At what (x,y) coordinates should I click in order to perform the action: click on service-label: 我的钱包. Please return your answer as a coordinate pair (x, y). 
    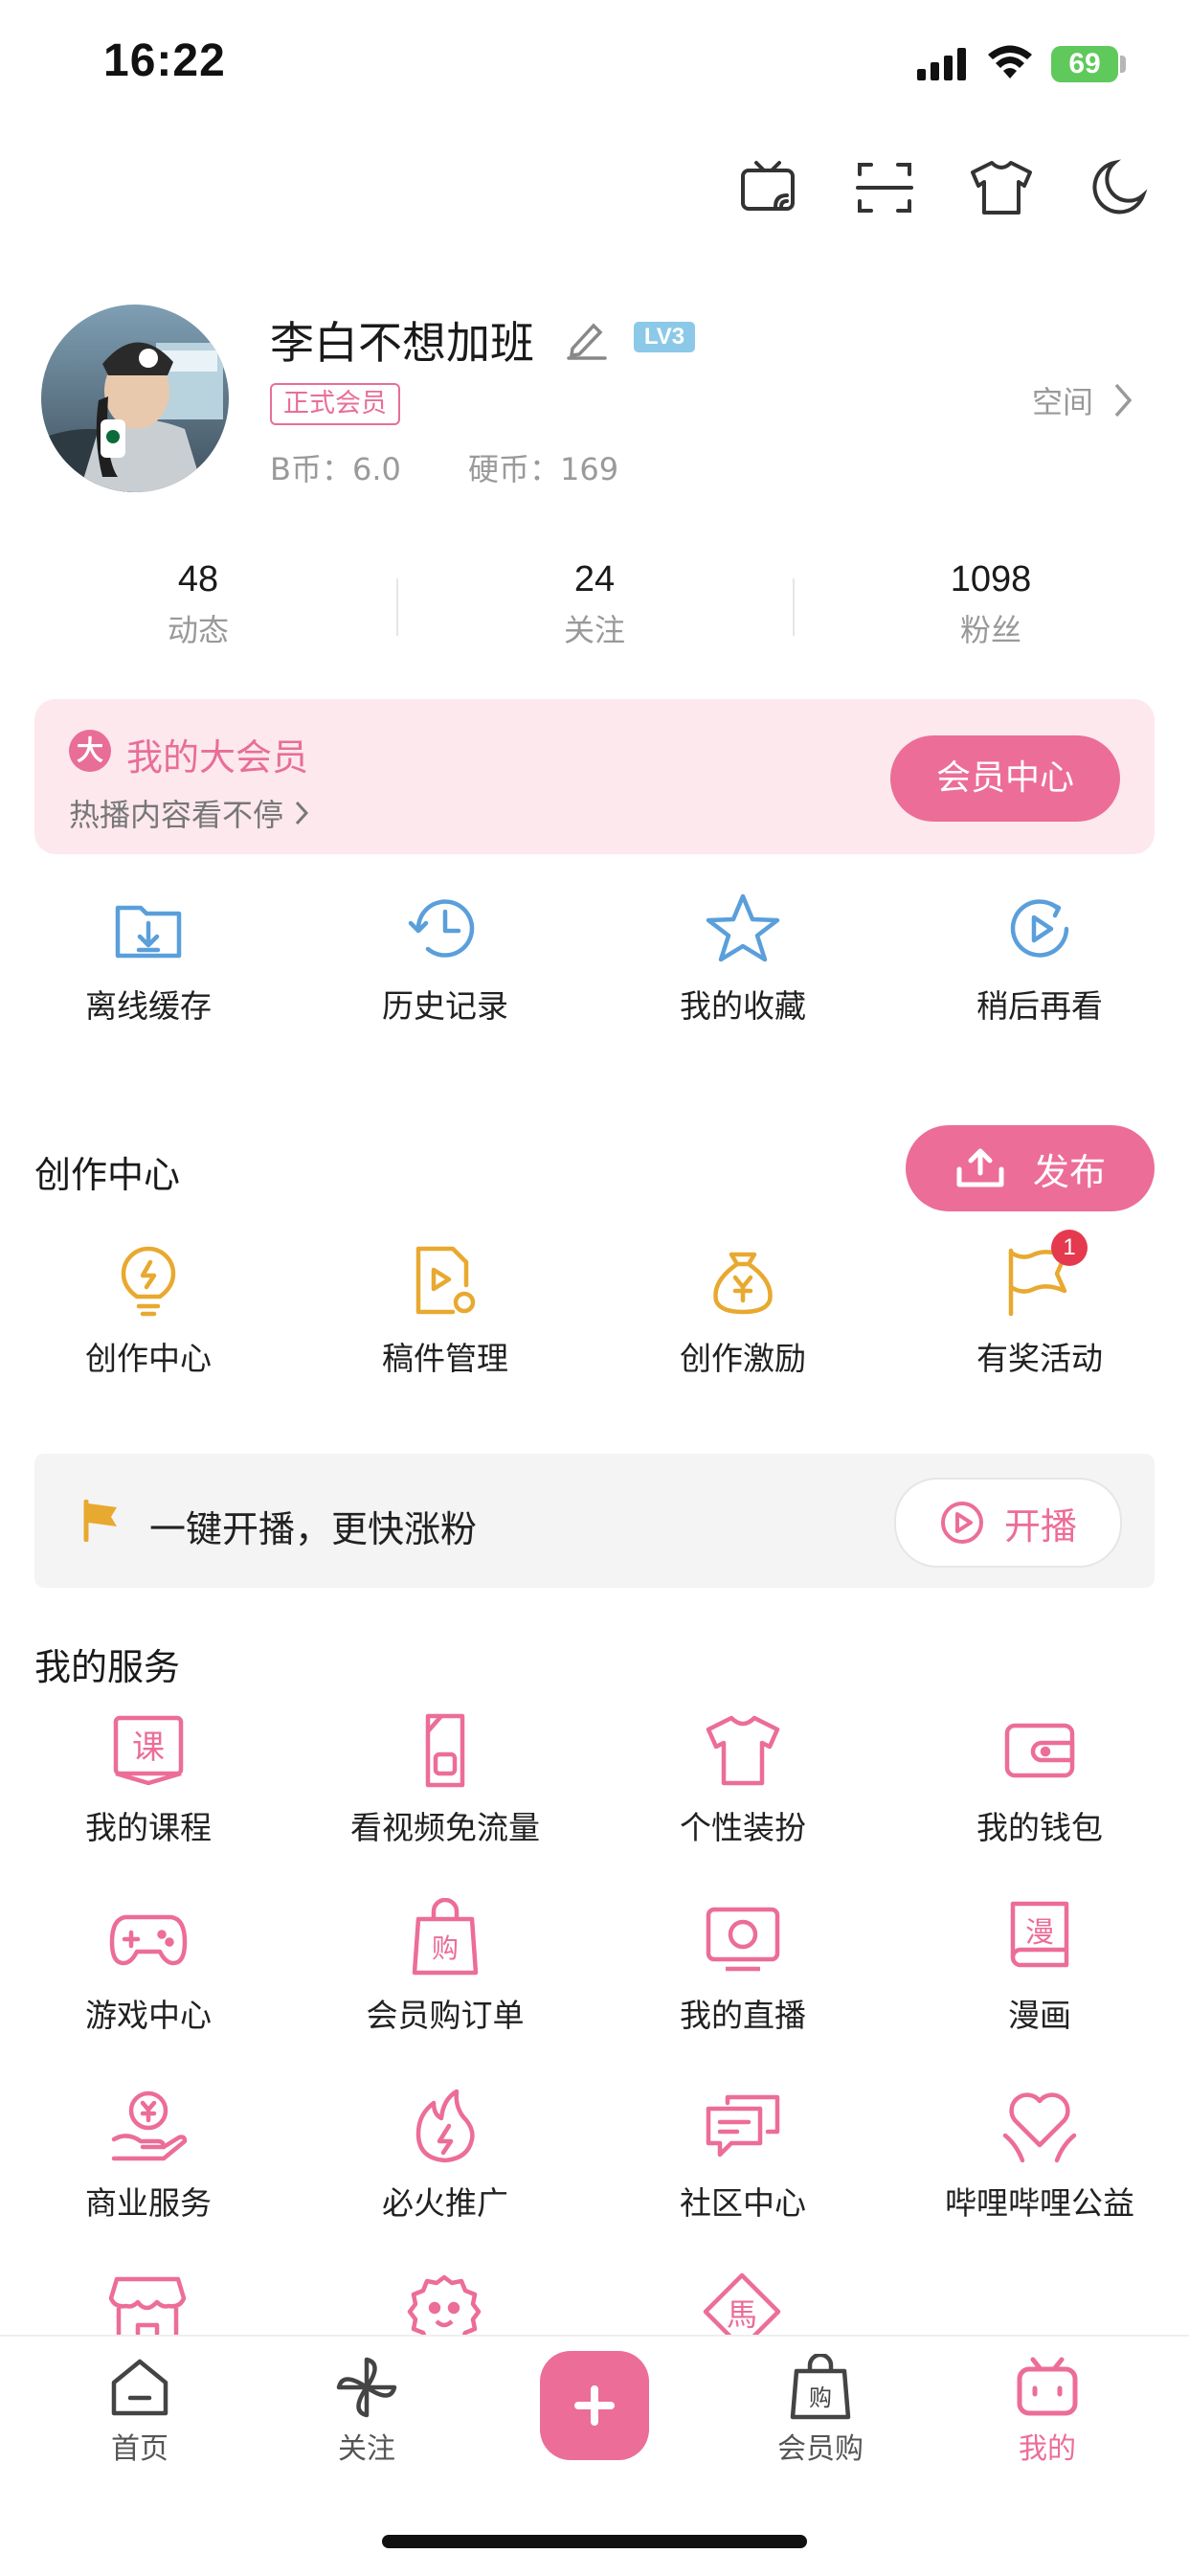
    Looking at the image, I should click on (1039, 1827).